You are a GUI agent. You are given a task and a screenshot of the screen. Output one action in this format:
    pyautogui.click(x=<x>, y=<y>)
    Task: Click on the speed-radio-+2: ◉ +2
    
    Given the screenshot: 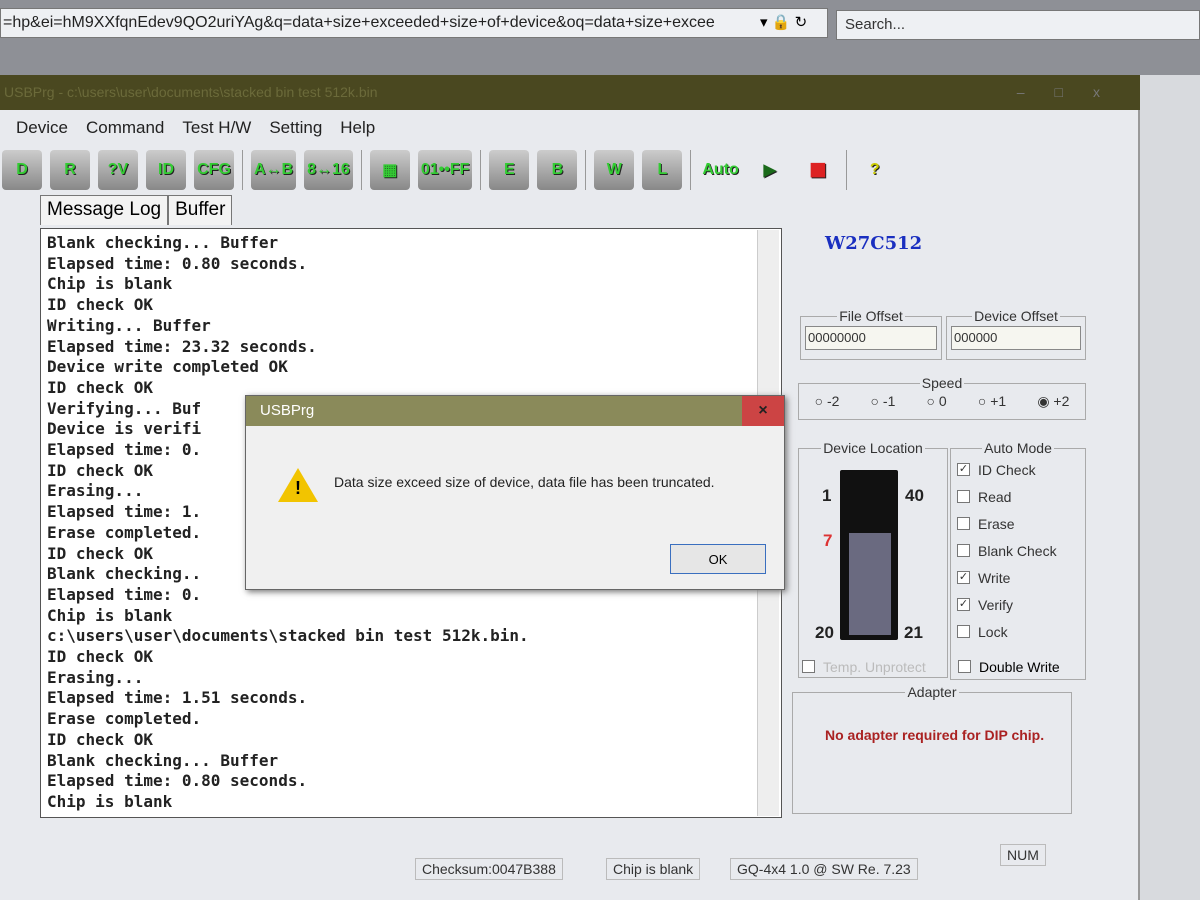 What is the action you would take?
    pyautogui.click(x=1053, y=401)
    